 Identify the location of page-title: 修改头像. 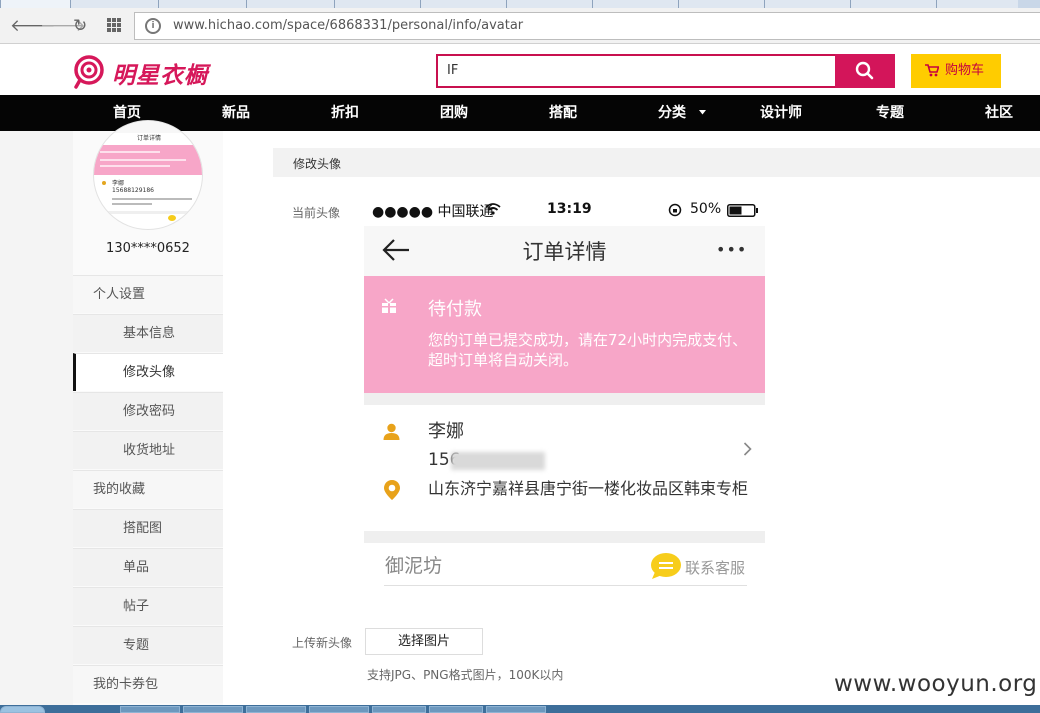
(317, 164).